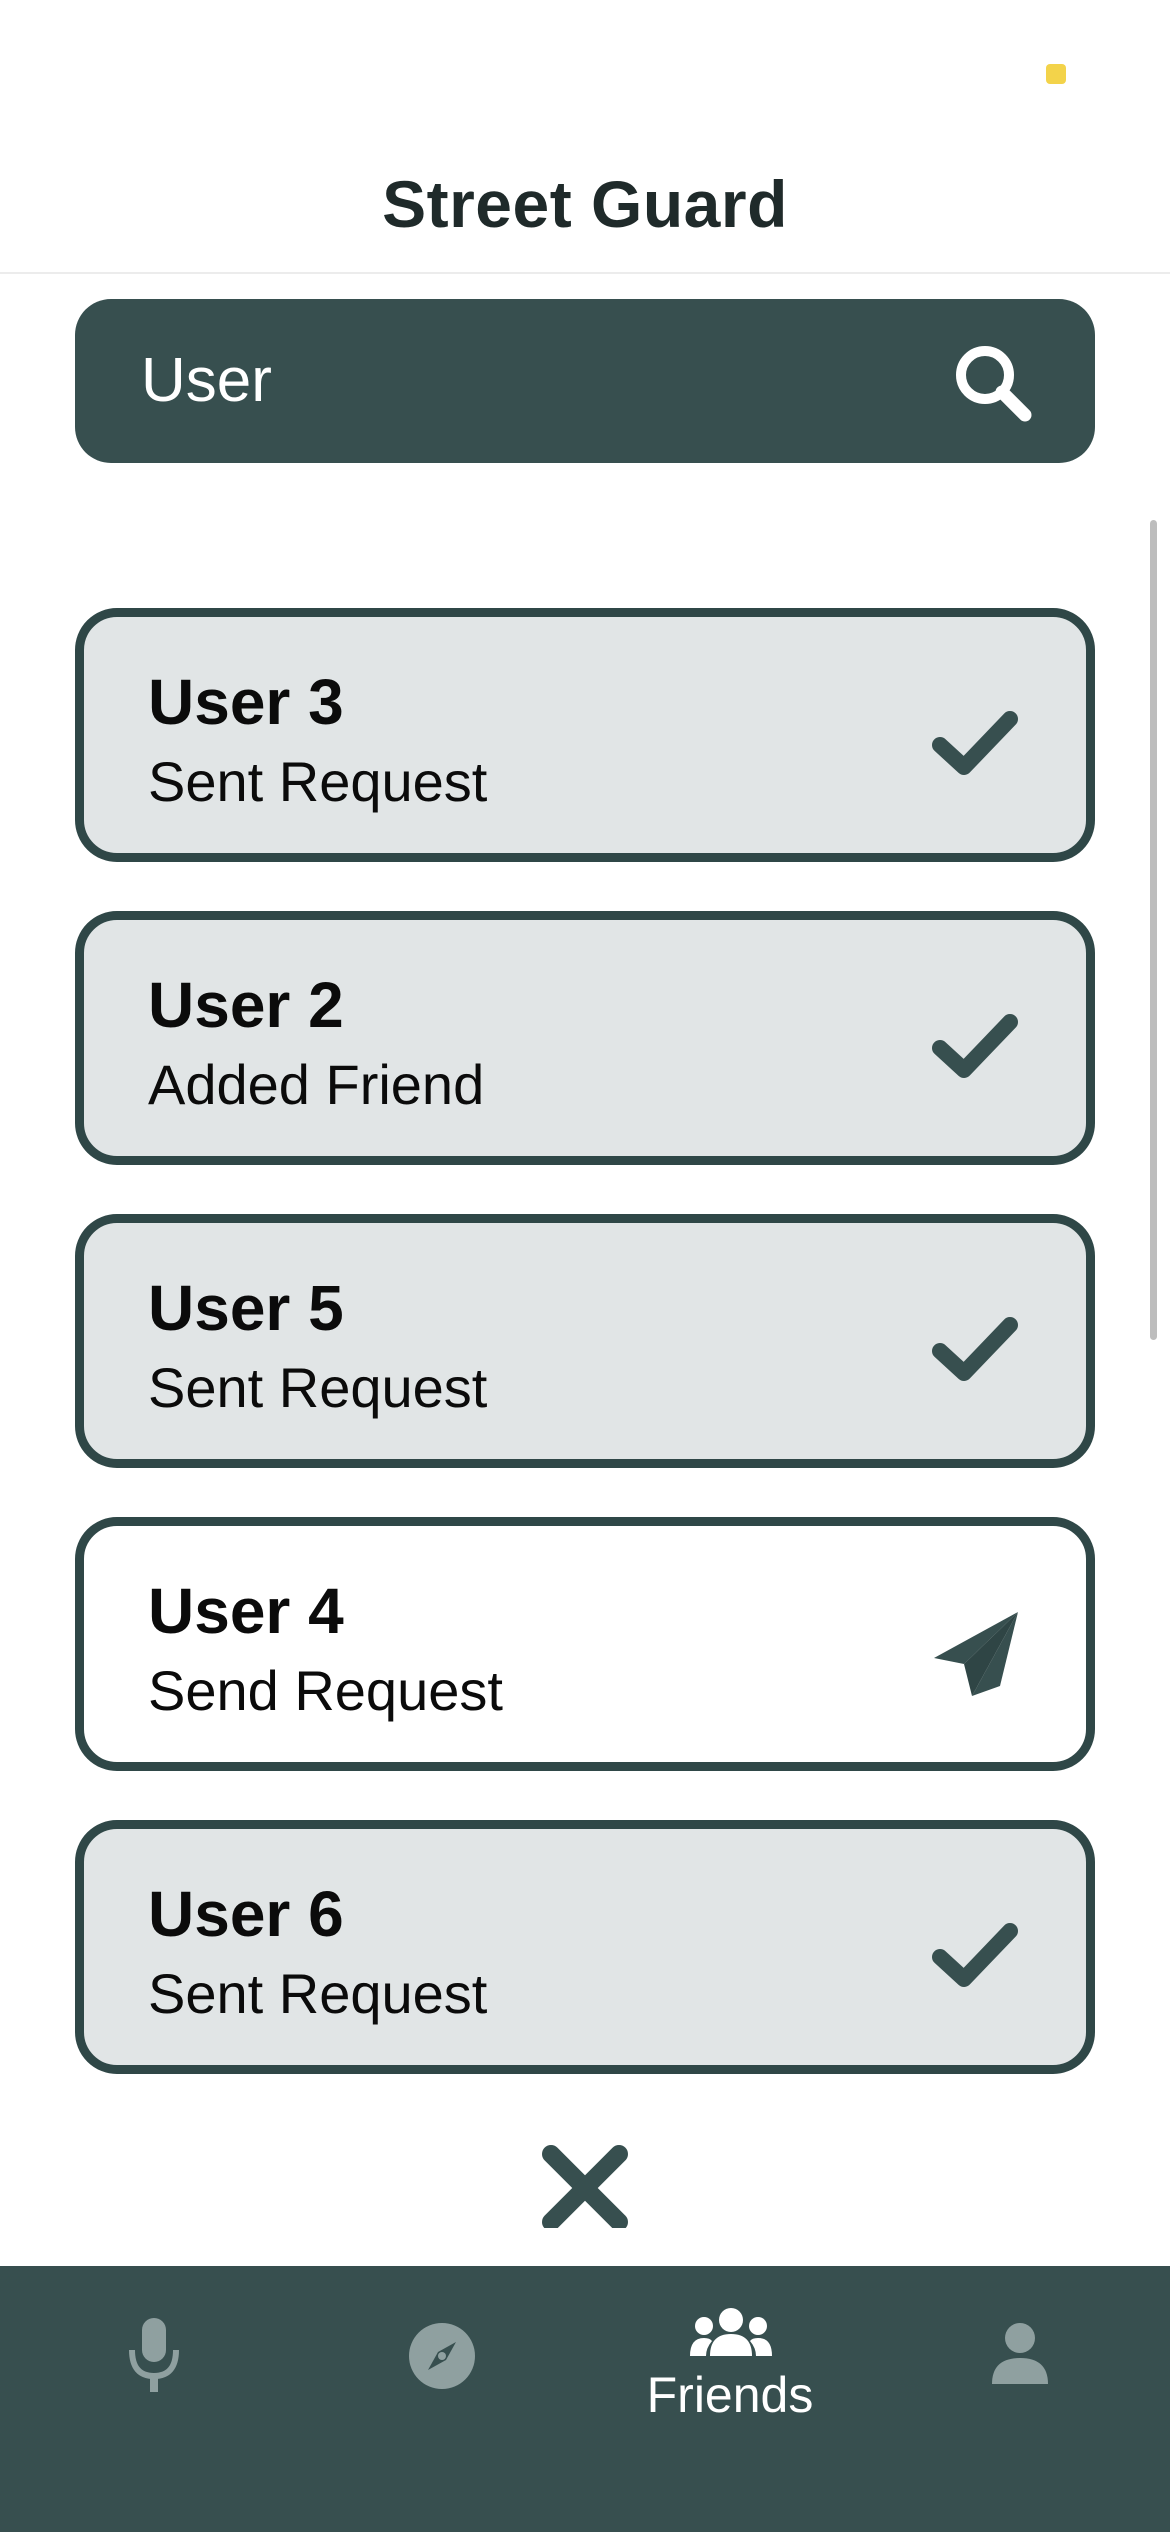 This screenshot has height=2532, width=1170. Describe the element at coordinates (585, 735) in the screenshot. I see `friend-card: User 3 Sent Request` at that location.